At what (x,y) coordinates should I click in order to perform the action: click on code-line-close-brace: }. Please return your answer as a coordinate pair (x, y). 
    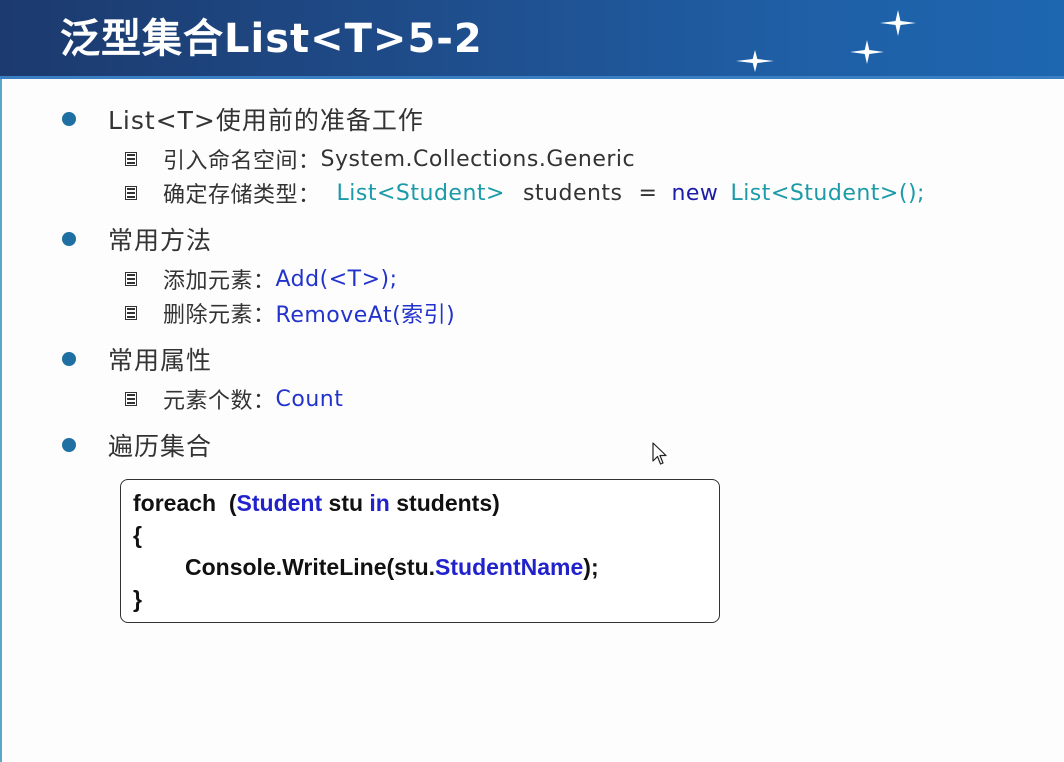
    Looking at the image, I should click on (137, 599).